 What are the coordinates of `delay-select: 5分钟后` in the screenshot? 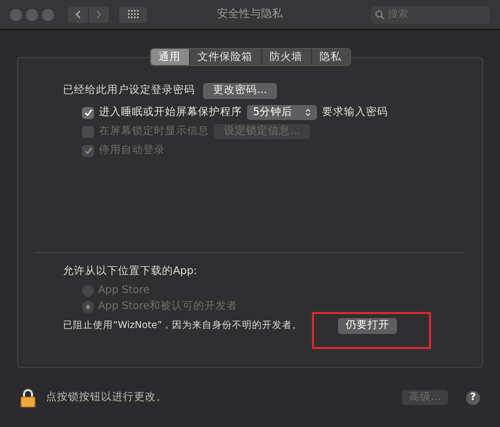 It's located at (282, 112).